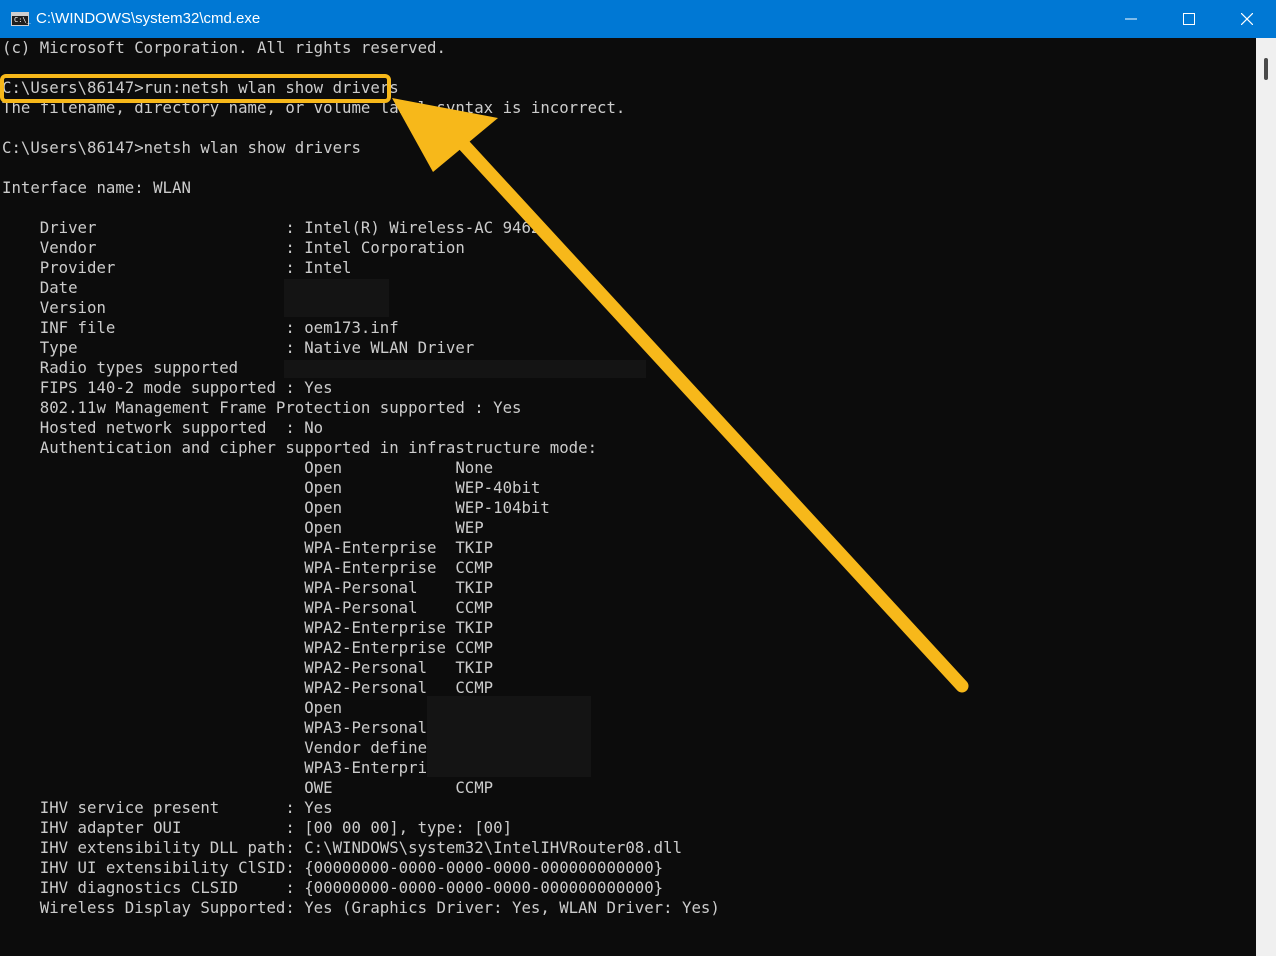 The image size is (1276, 956). Describe the element at coordinates (248, 467) in the screenshot. I see `console-line: Open None` at that location.